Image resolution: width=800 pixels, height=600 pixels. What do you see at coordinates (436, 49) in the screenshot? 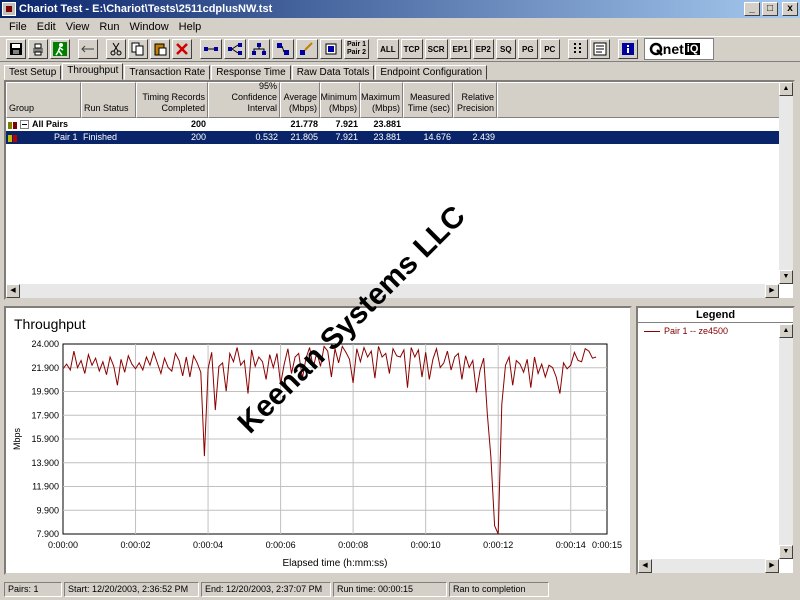
I see `filter-scr-button: SCR` at bounding box center [436, 49].